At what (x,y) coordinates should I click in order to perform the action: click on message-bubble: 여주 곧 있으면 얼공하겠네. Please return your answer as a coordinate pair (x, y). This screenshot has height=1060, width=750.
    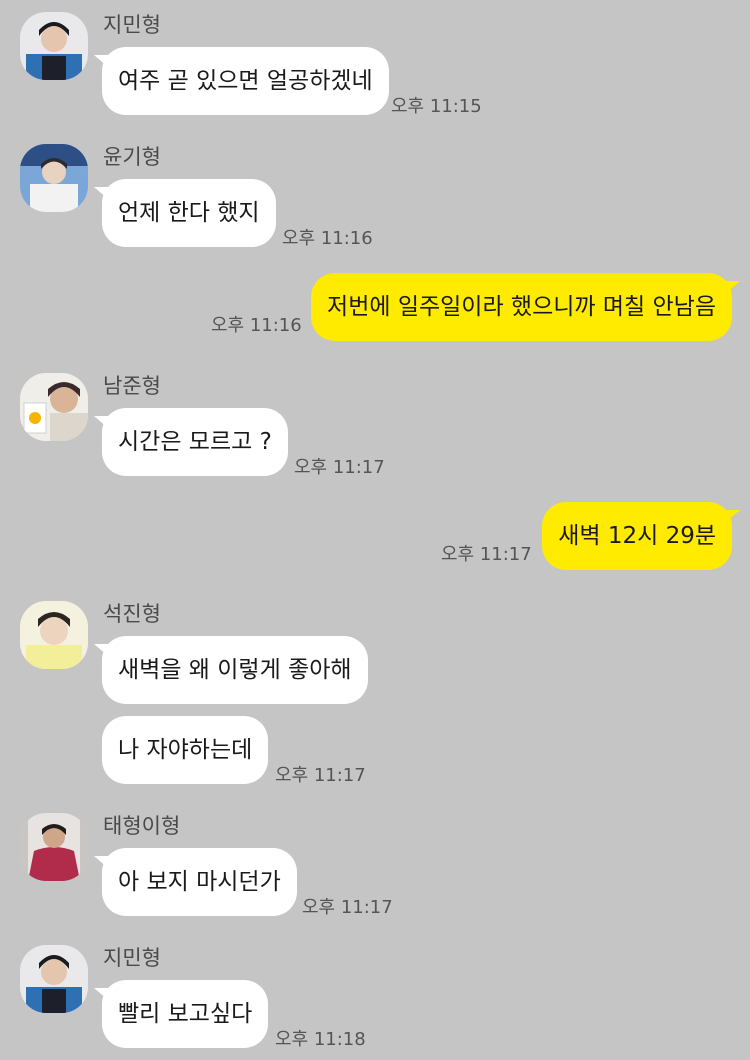
    Looking at the image, I should click on (241, 81).